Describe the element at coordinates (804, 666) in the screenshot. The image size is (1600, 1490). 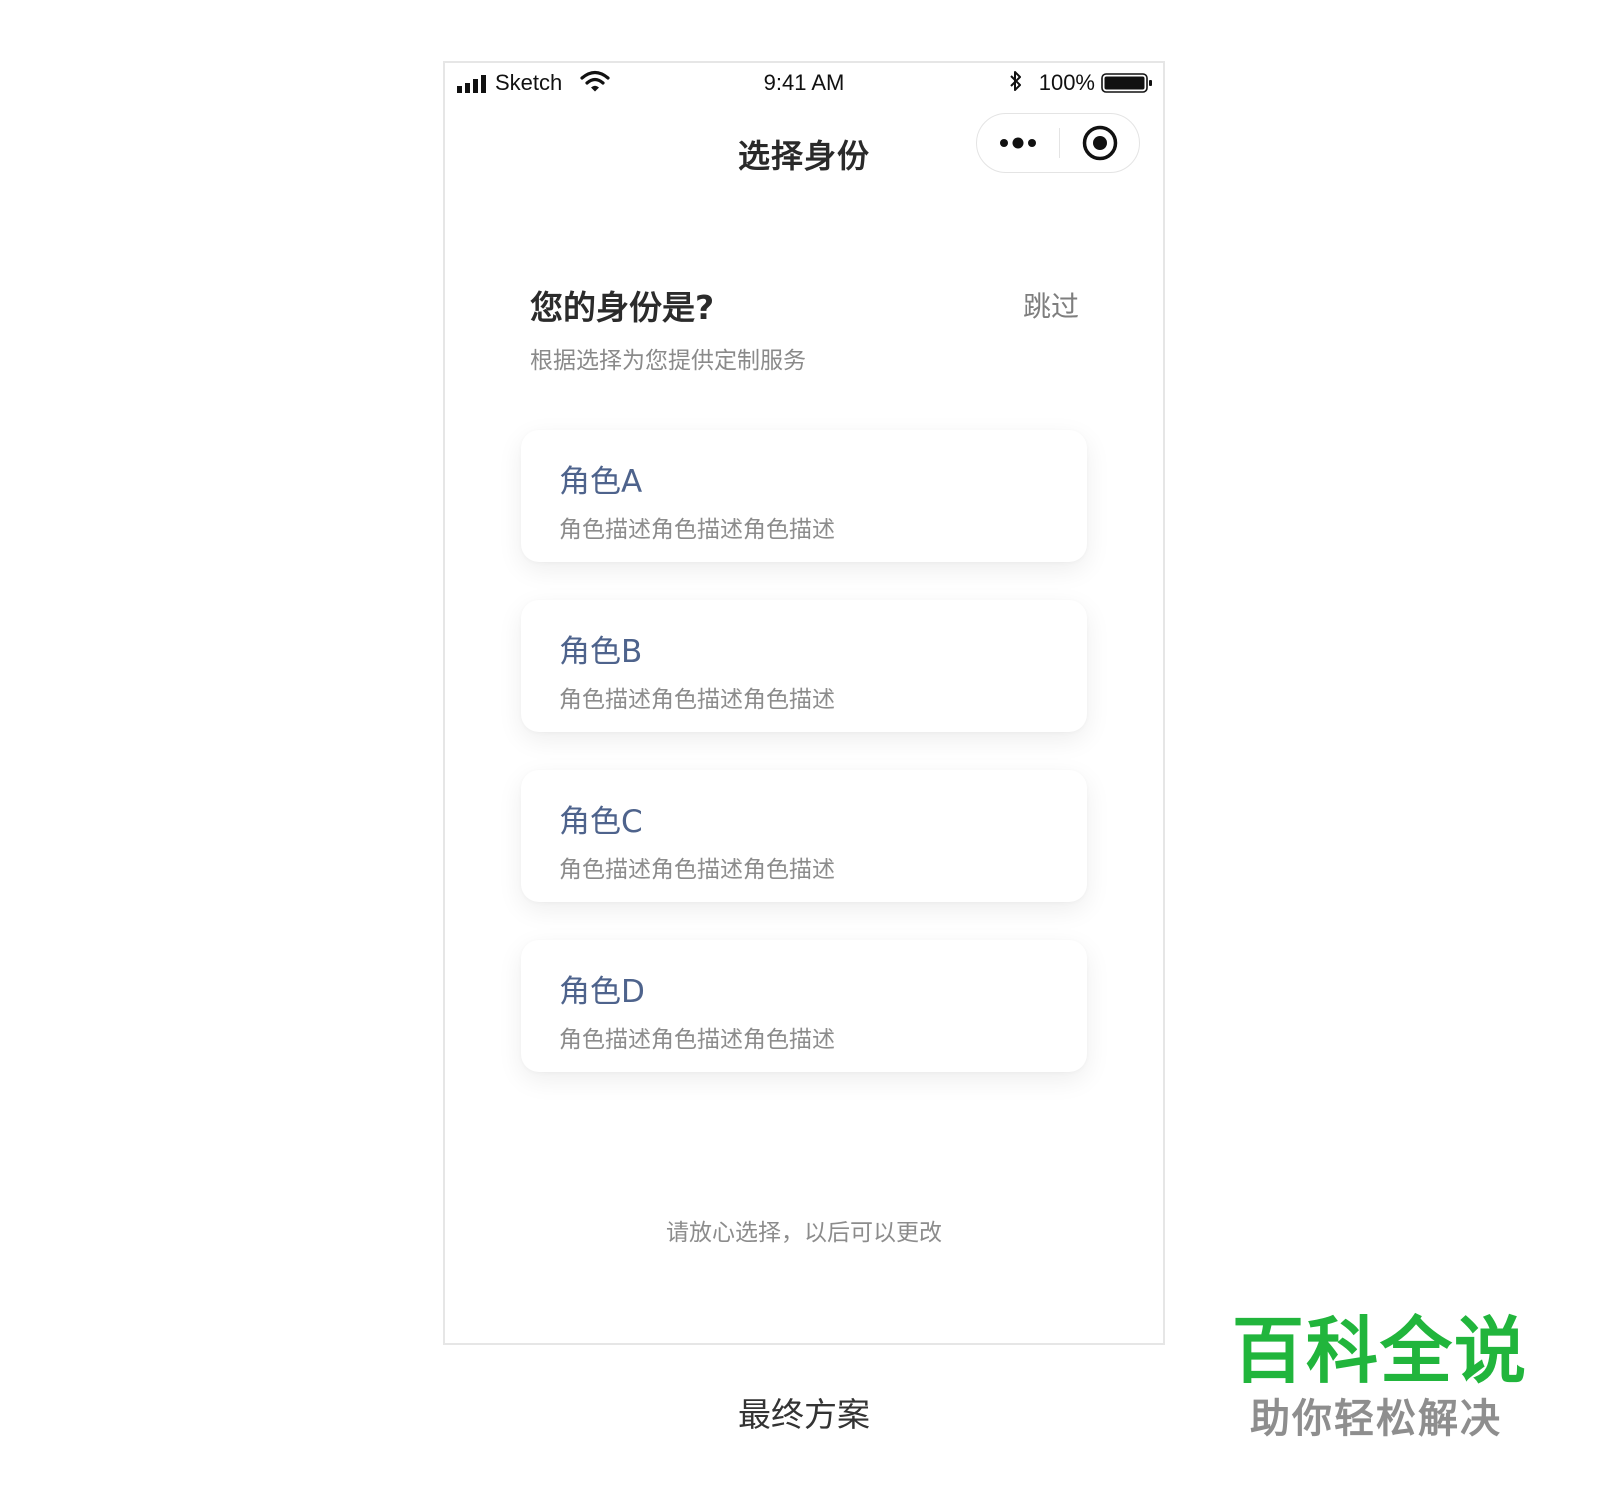
I see `role-card-b: 角色B 角色描述角色描述角色描述` at that location.